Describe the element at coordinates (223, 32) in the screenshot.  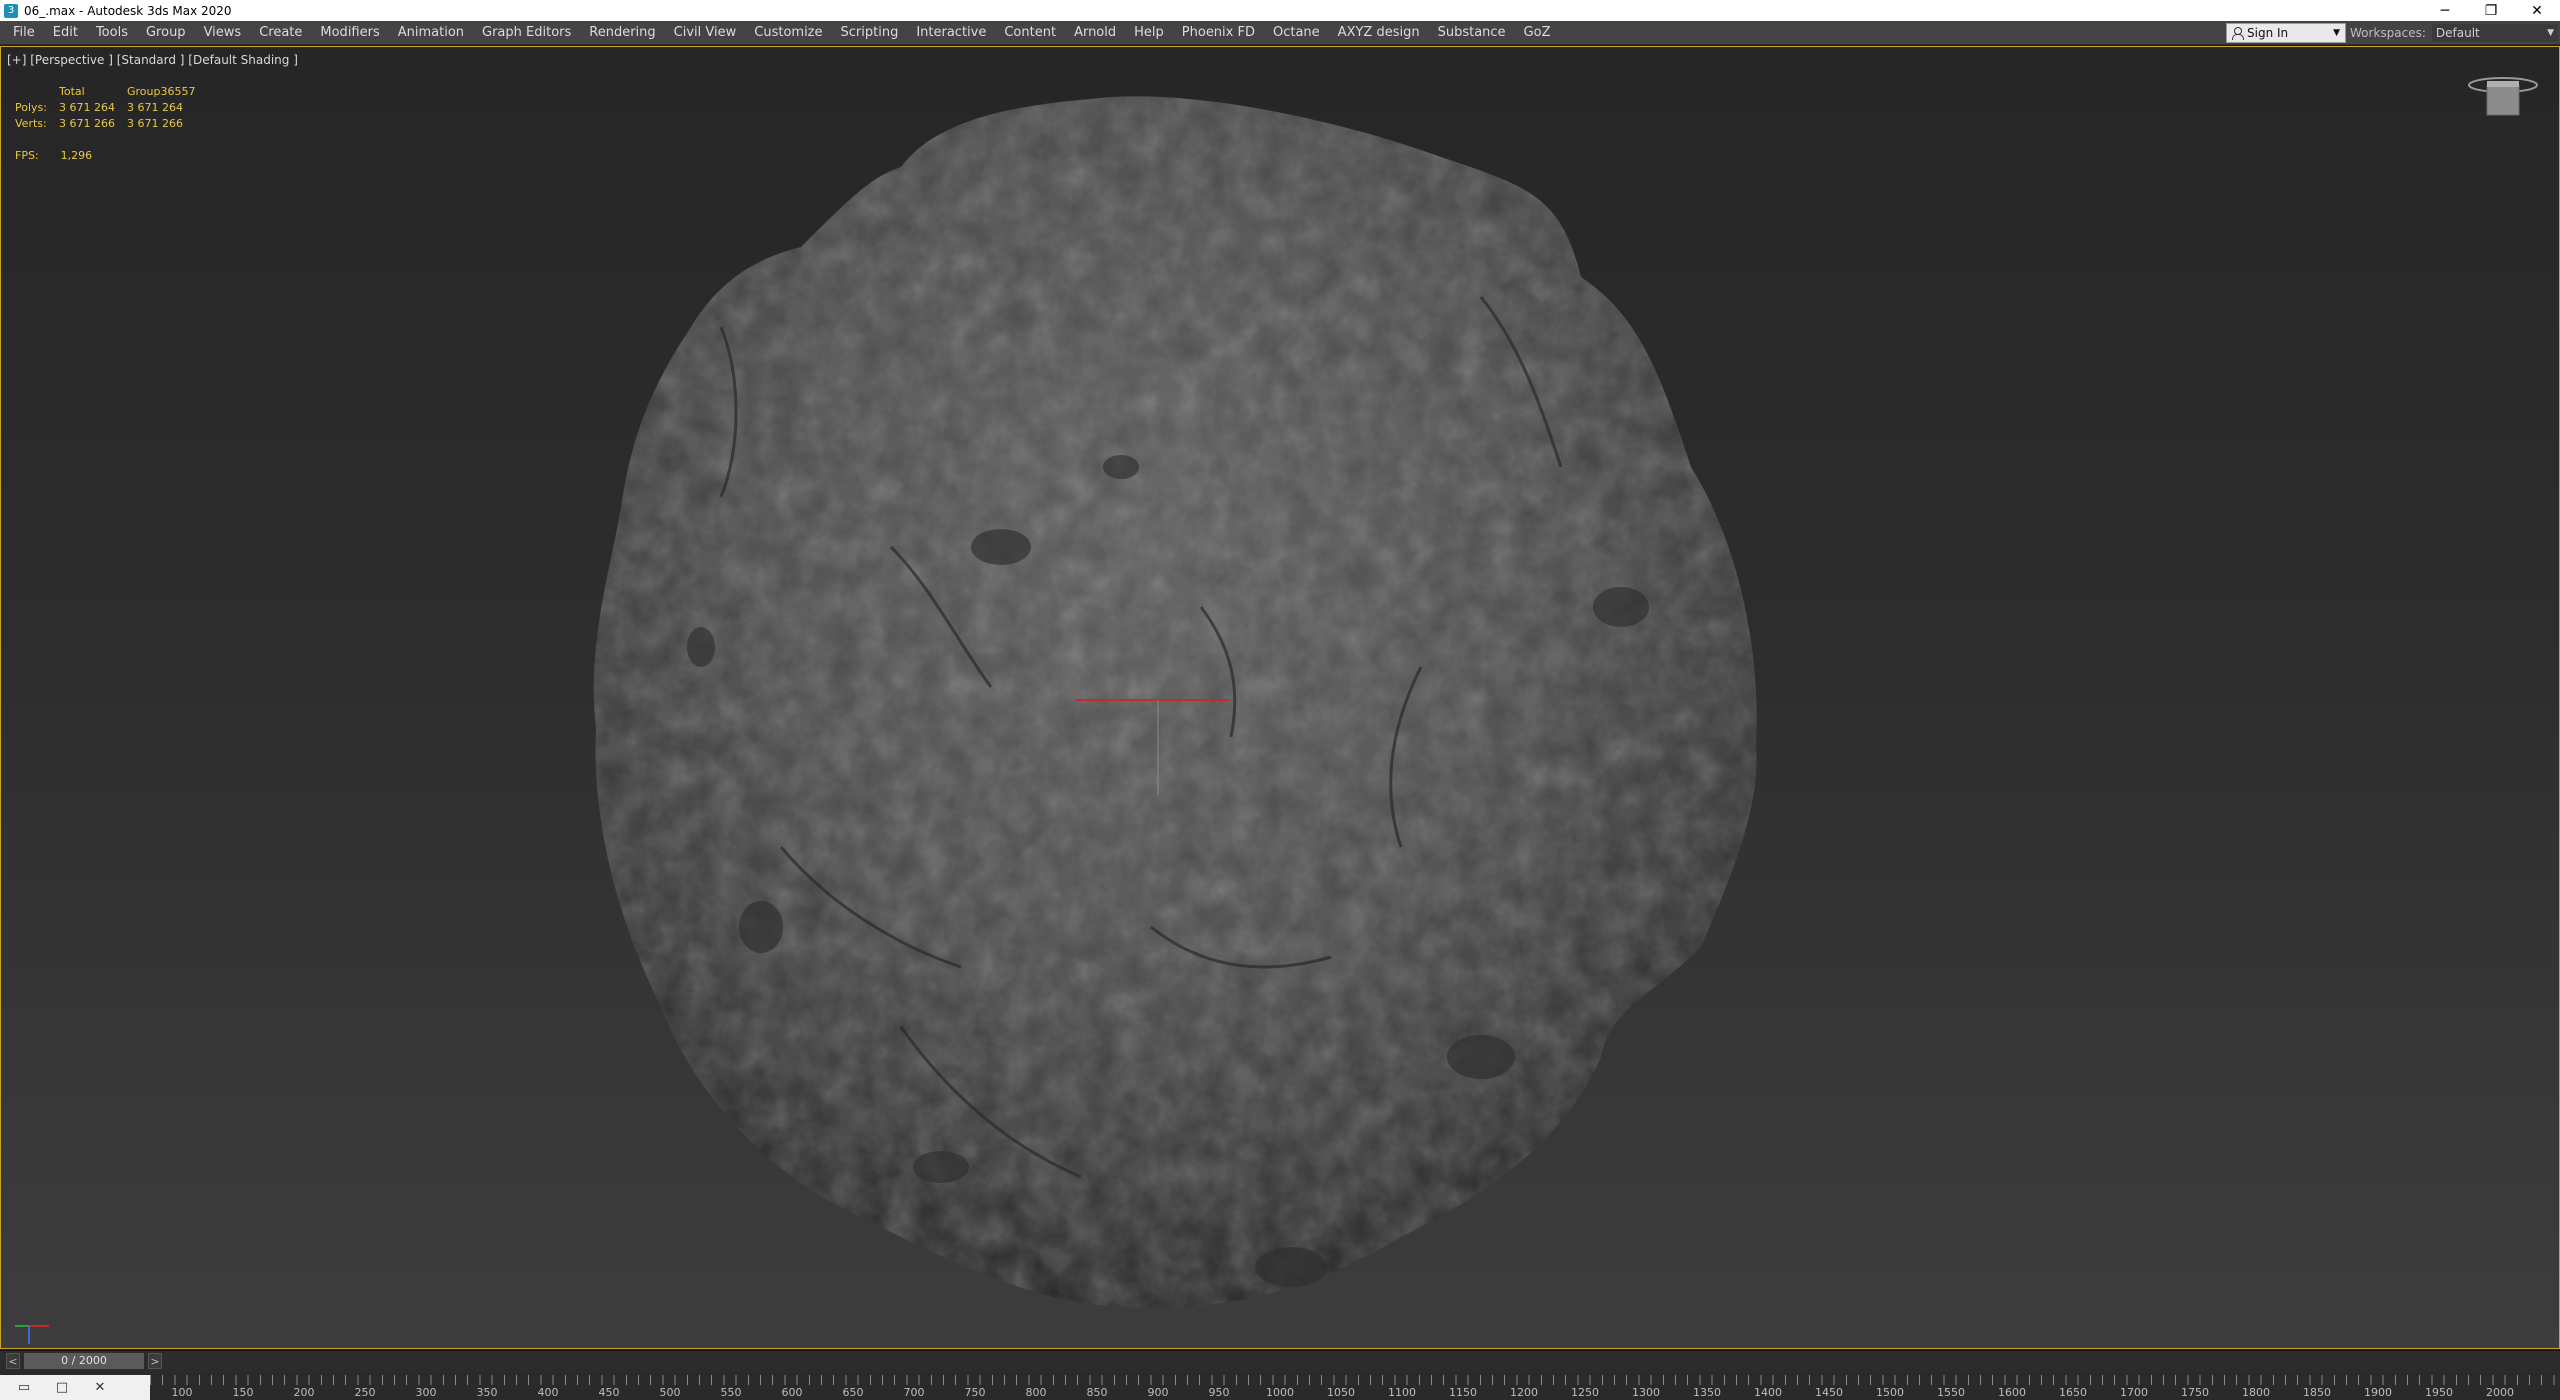
I see `menu-views: Views` at that location.